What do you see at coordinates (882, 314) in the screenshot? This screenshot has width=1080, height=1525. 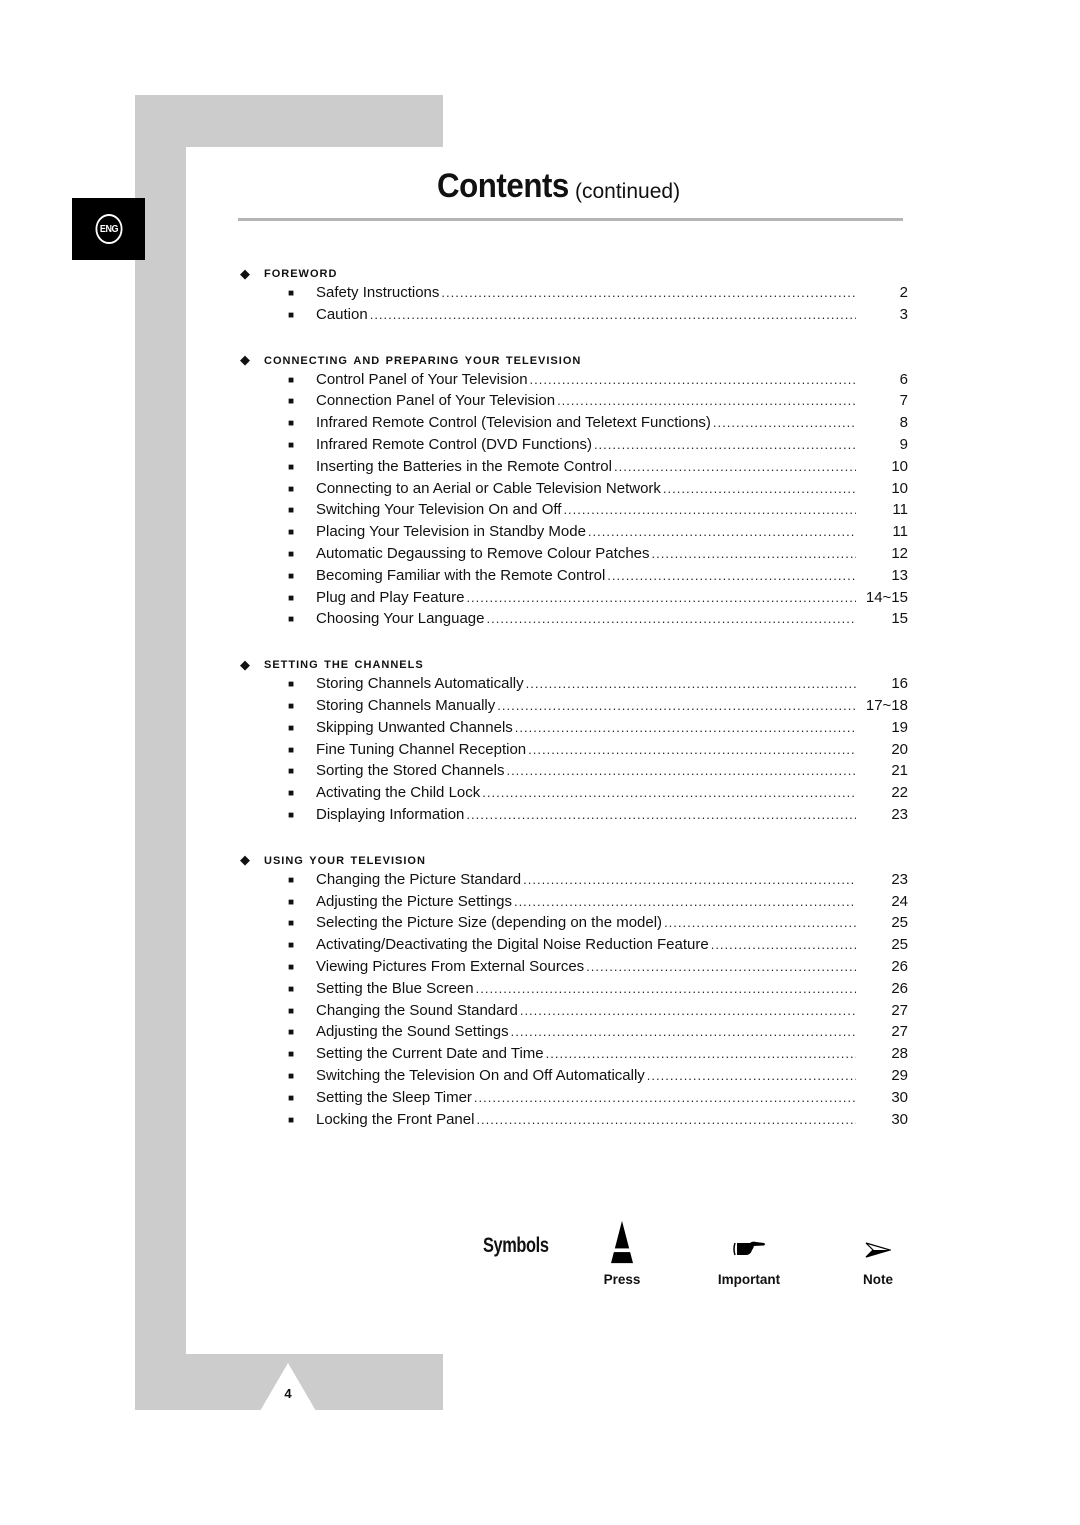 I see `toc-entry-page: 3` at bounding box center [882, 314].